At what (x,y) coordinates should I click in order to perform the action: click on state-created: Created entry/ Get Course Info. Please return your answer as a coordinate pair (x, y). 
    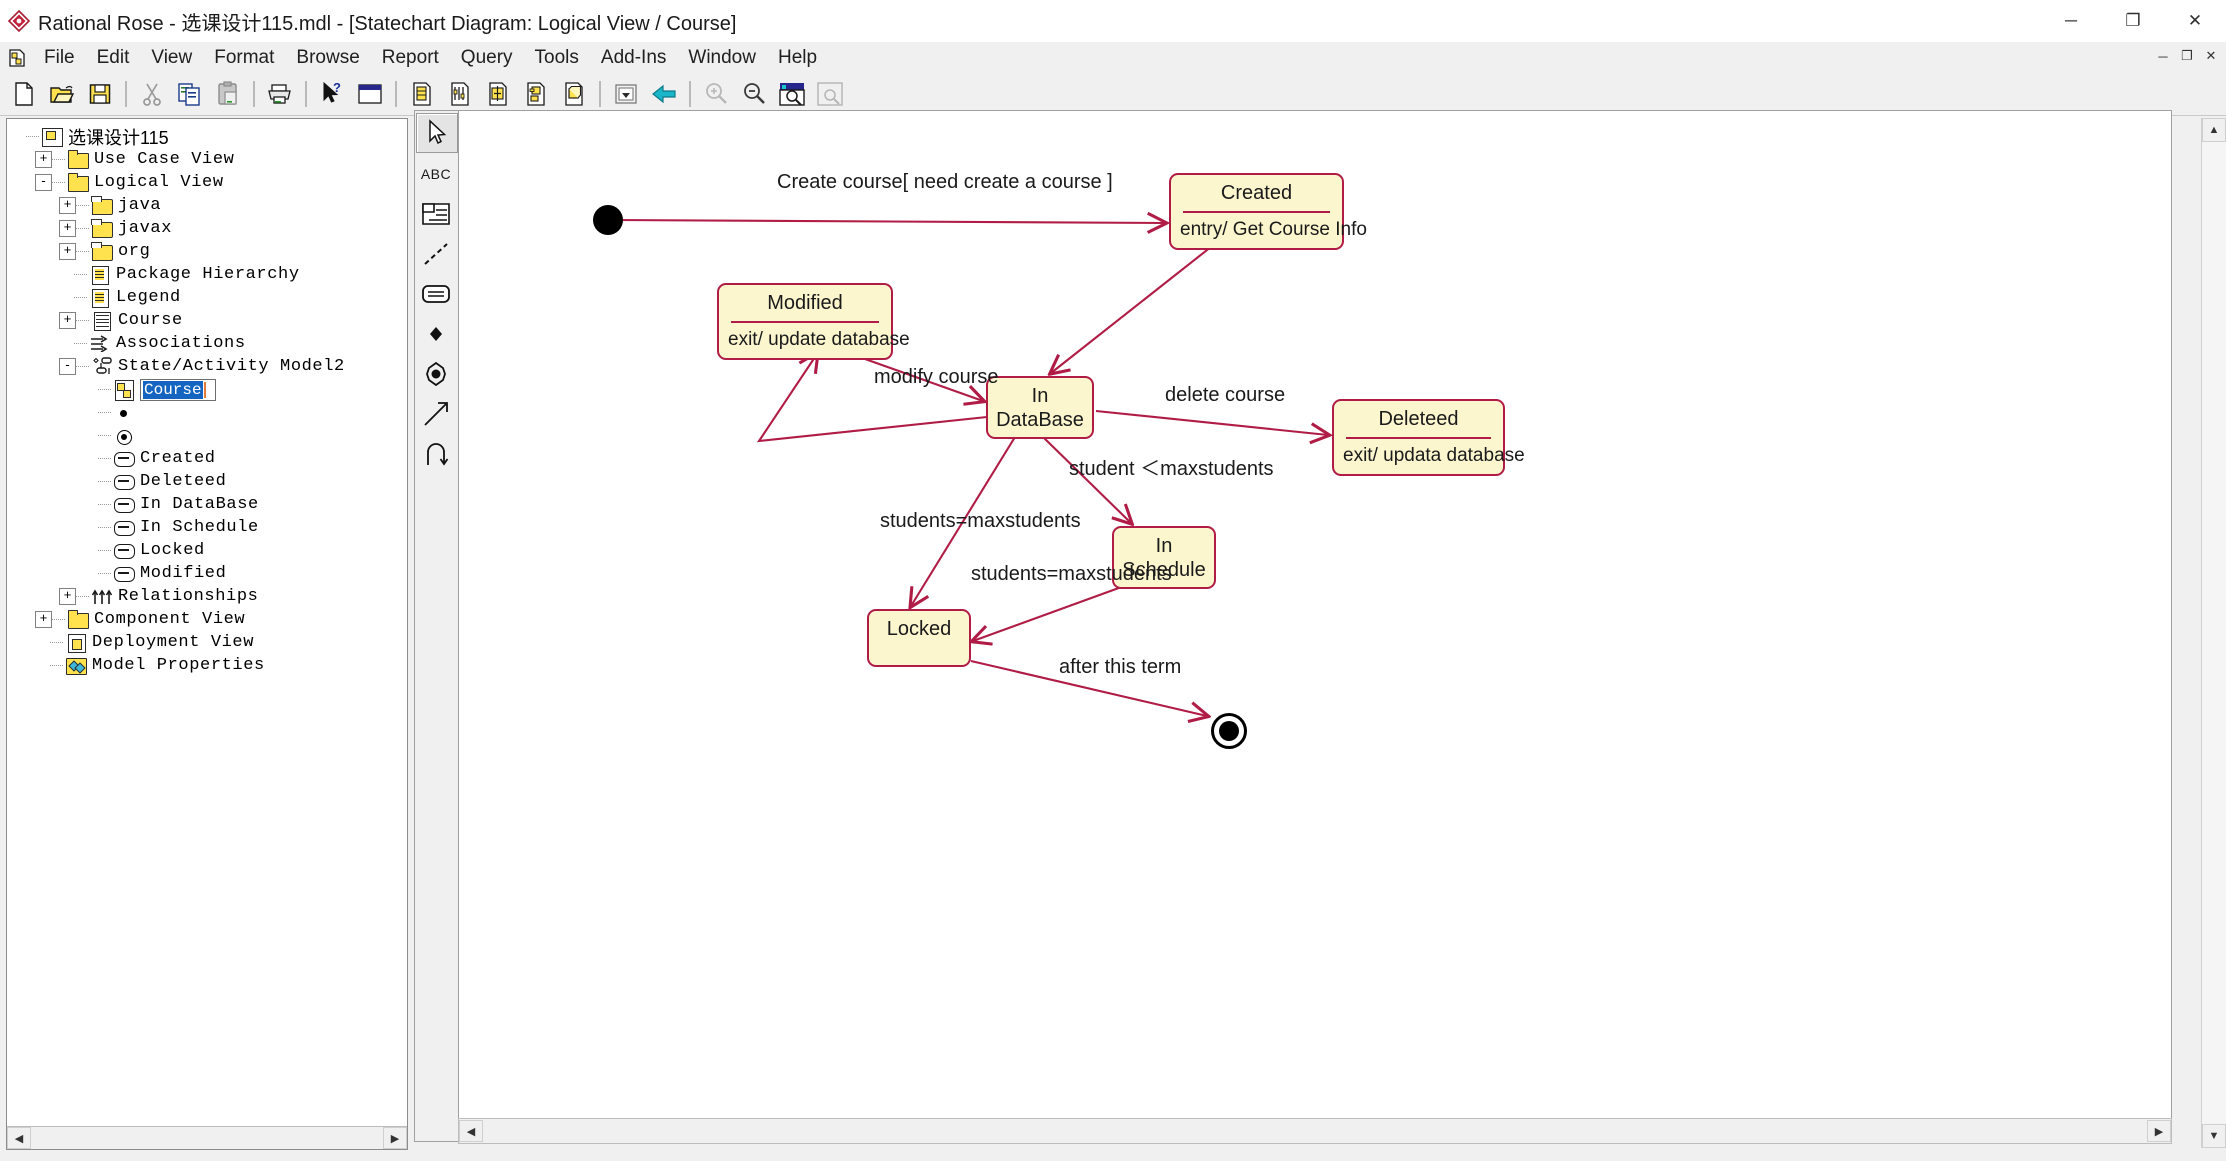
    Looking at the image, I should click on (1268, 211).